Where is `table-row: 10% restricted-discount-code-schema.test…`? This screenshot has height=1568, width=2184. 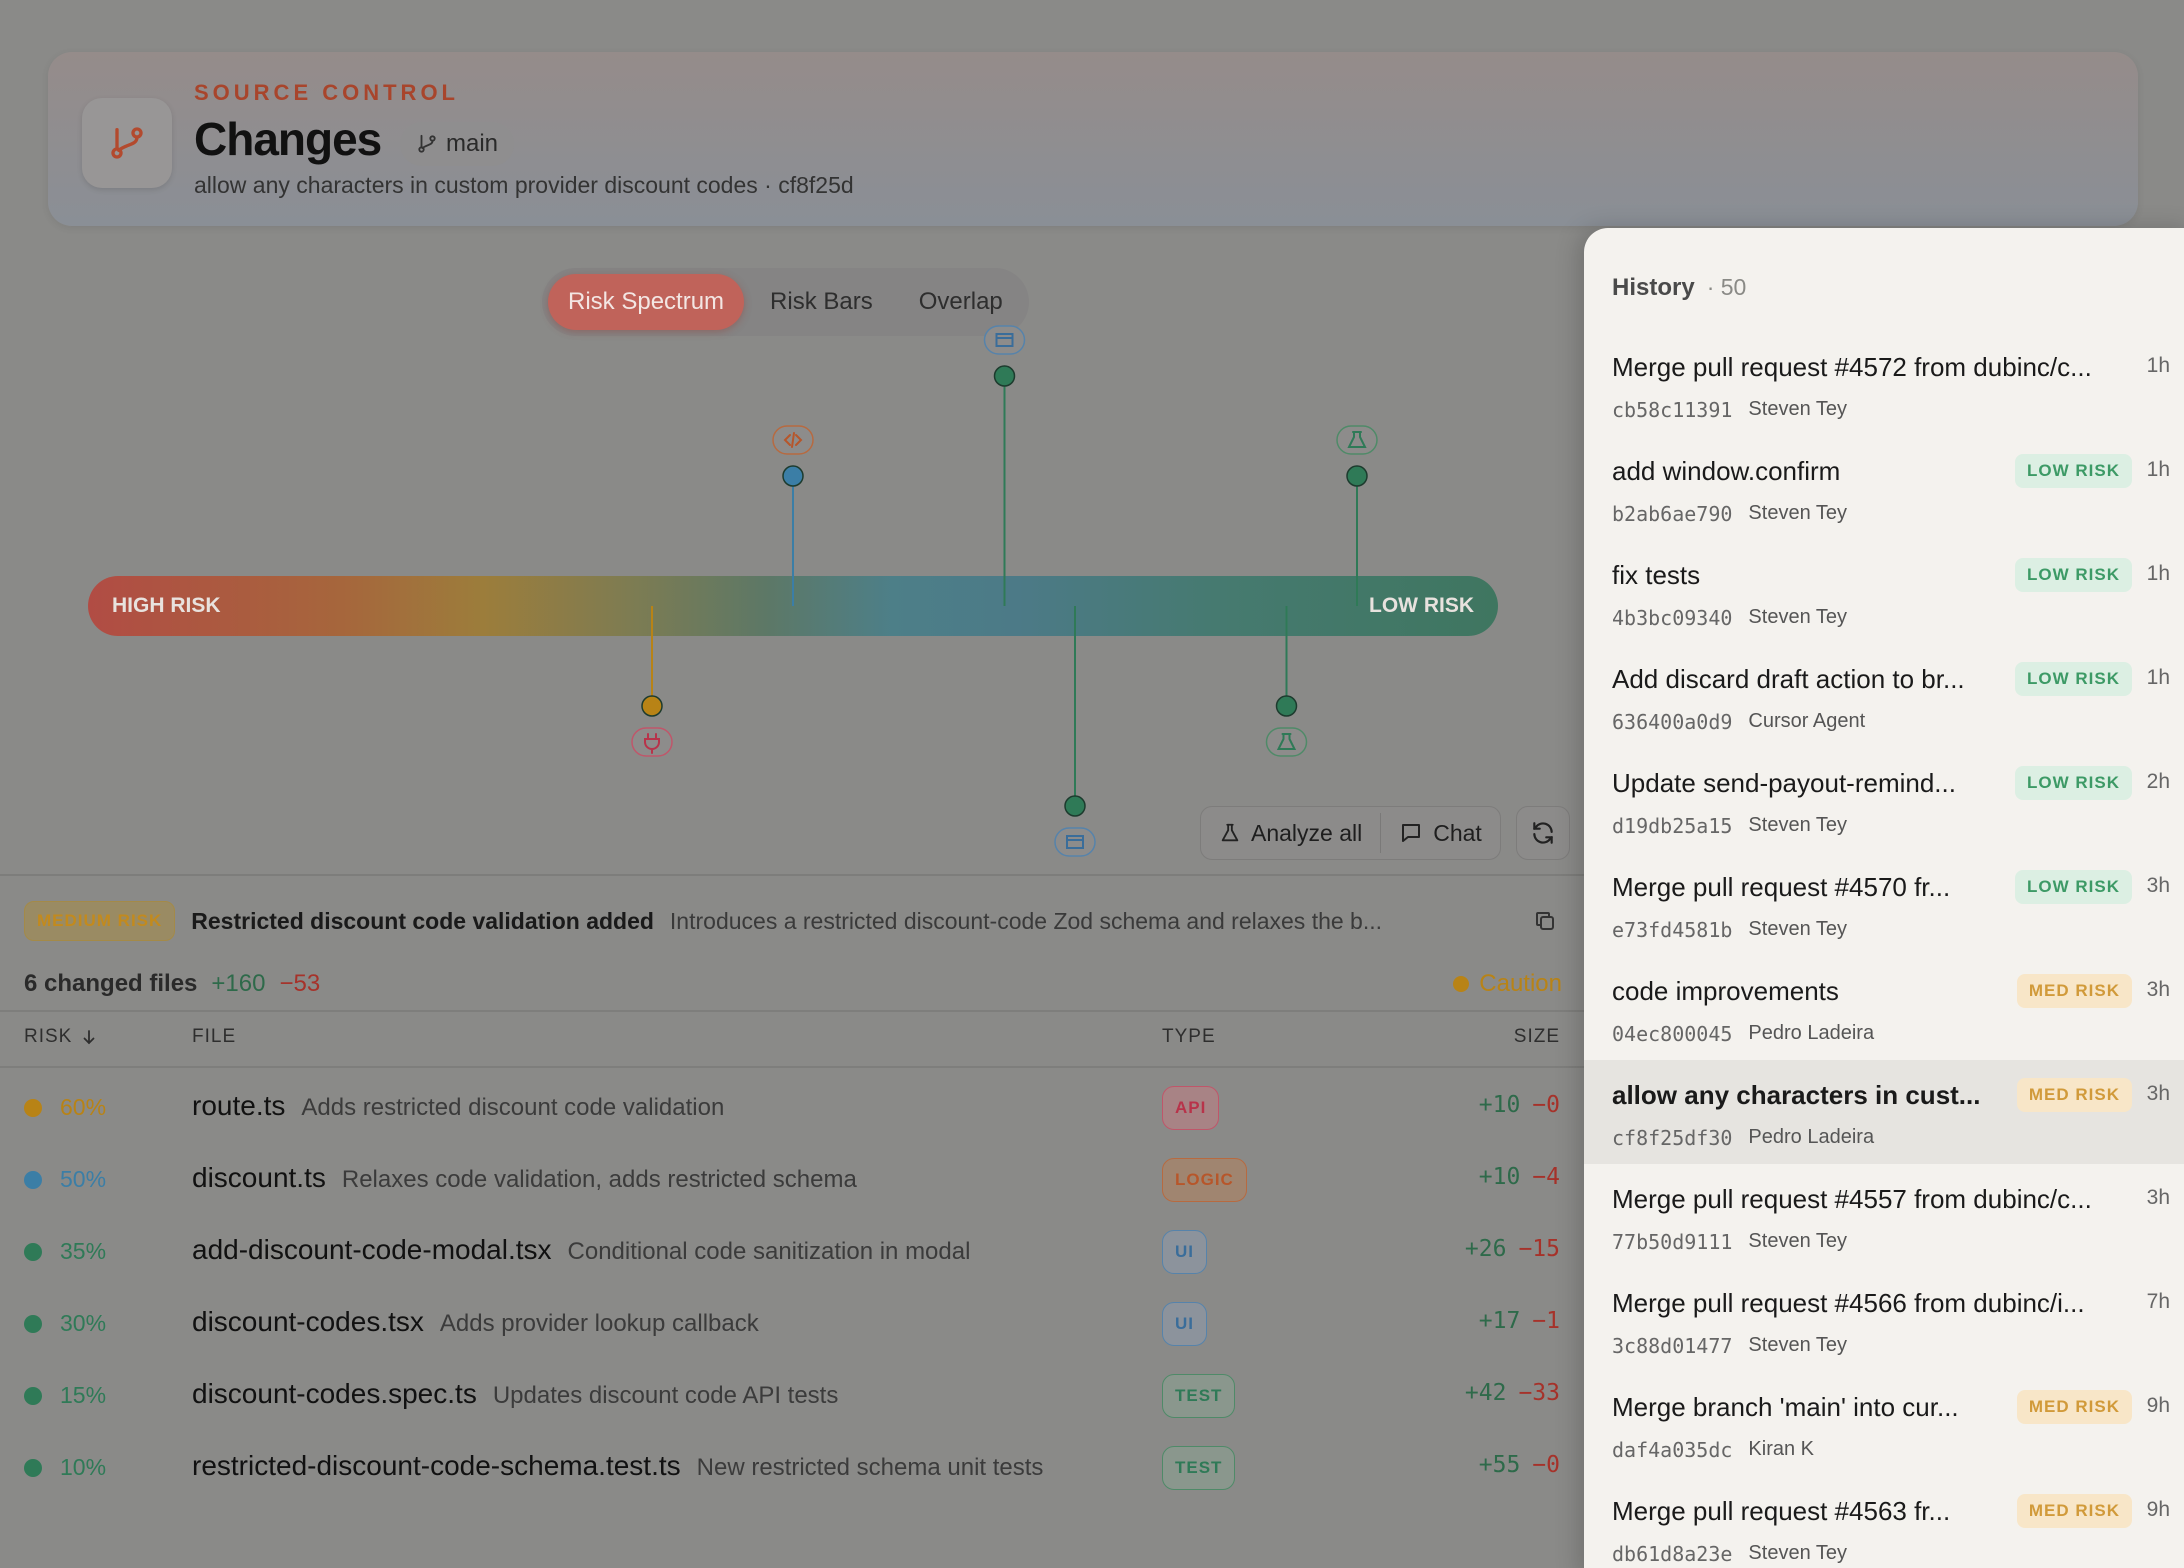
table-row: 10% restricted-discount-code-schema.test… is located at coordinates (792, 1468).